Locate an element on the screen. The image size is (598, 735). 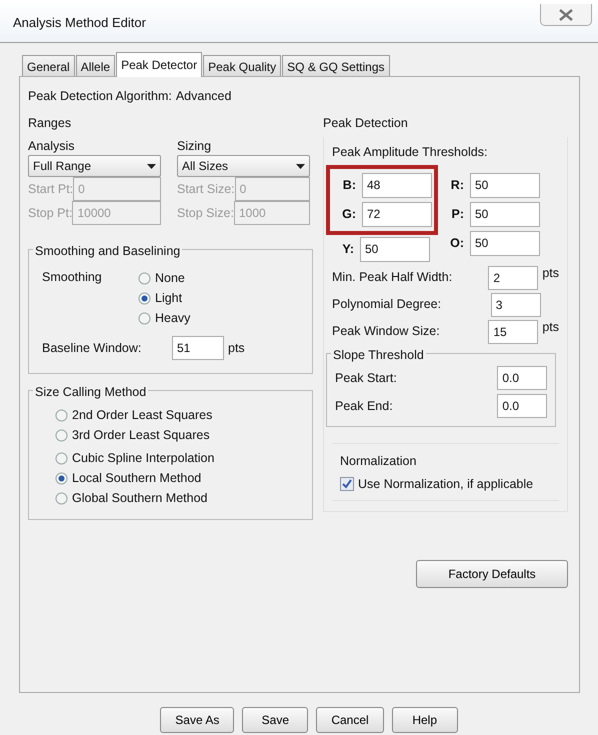
dialog-button: Help is located at coordinates (425, 720).